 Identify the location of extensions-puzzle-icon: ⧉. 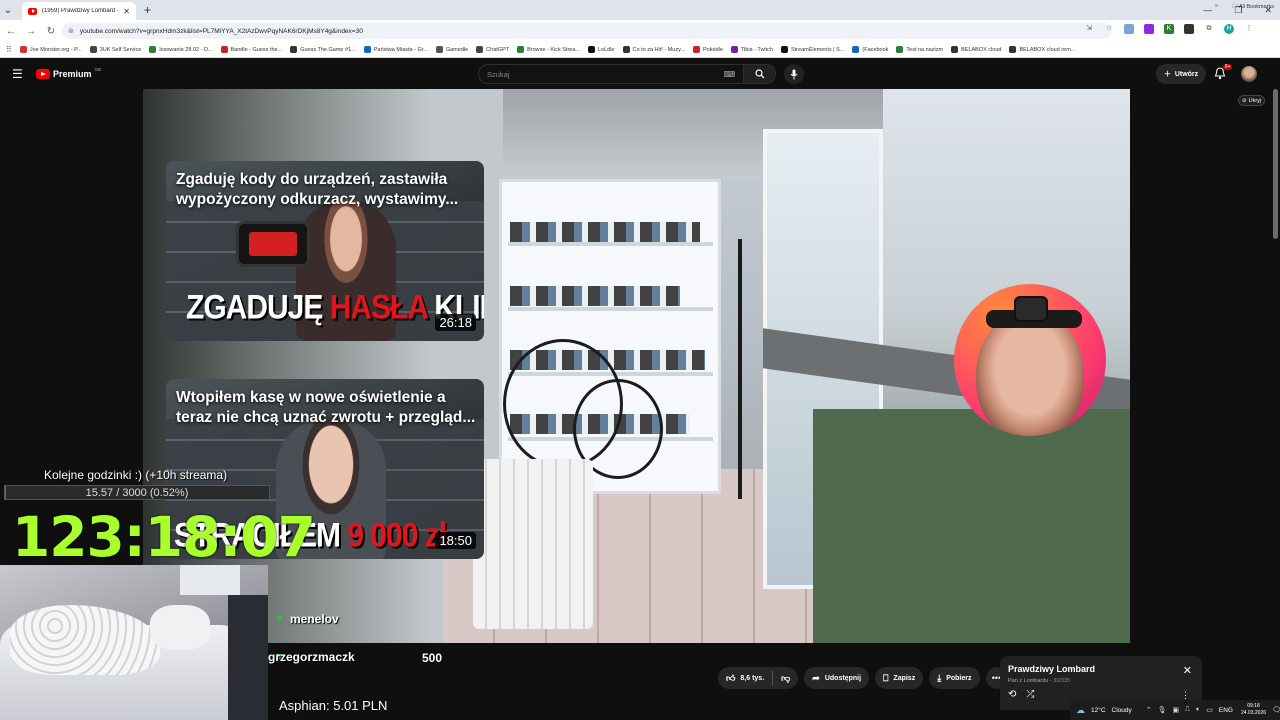
(1209, 29).